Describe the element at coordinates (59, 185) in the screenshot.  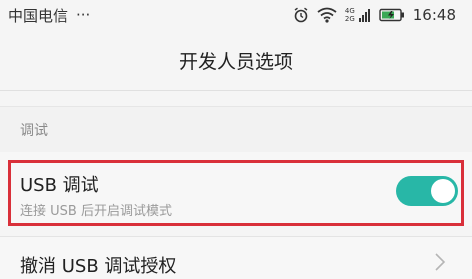
I see `usb-debugging-title: USB 调试` at that location.